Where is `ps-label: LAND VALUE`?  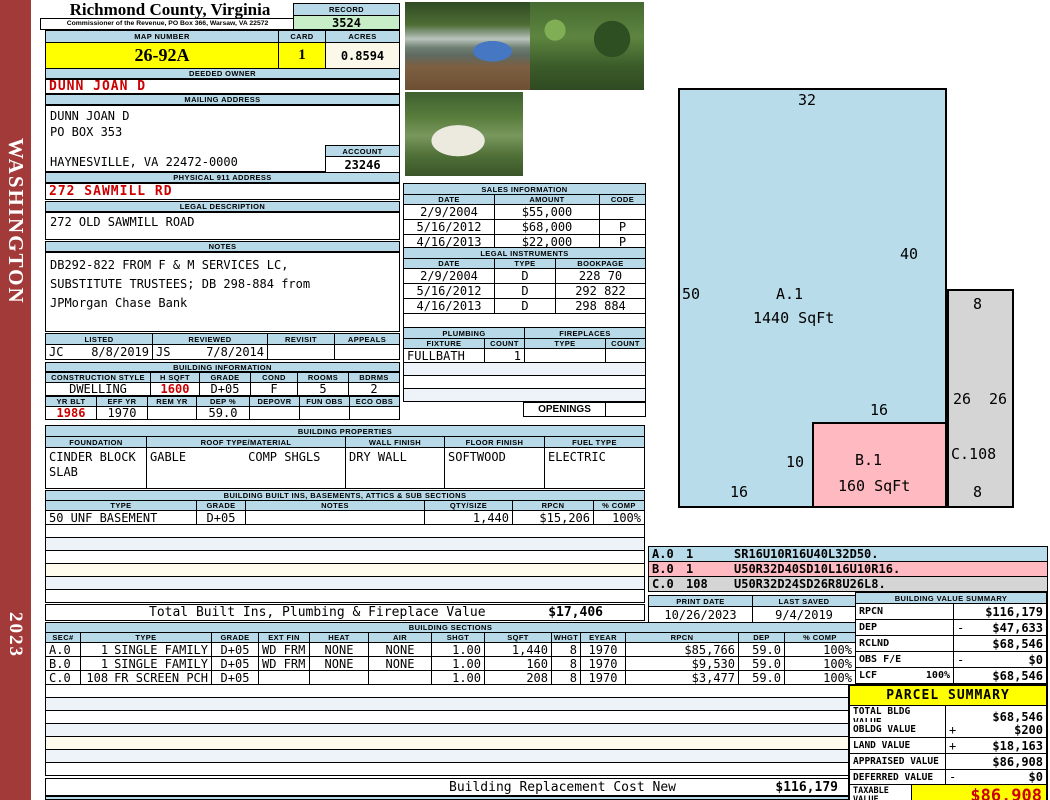 ps-label: LAND VALUE is located at coordinates (897, 745).